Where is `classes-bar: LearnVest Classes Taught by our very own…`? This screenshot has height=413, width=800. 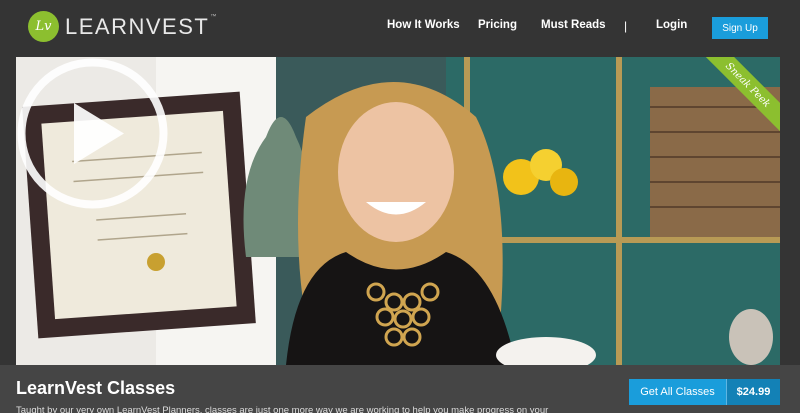 classes-bar: LearnVest Classes Taught by our very own… is located at coordinates (400, 389).